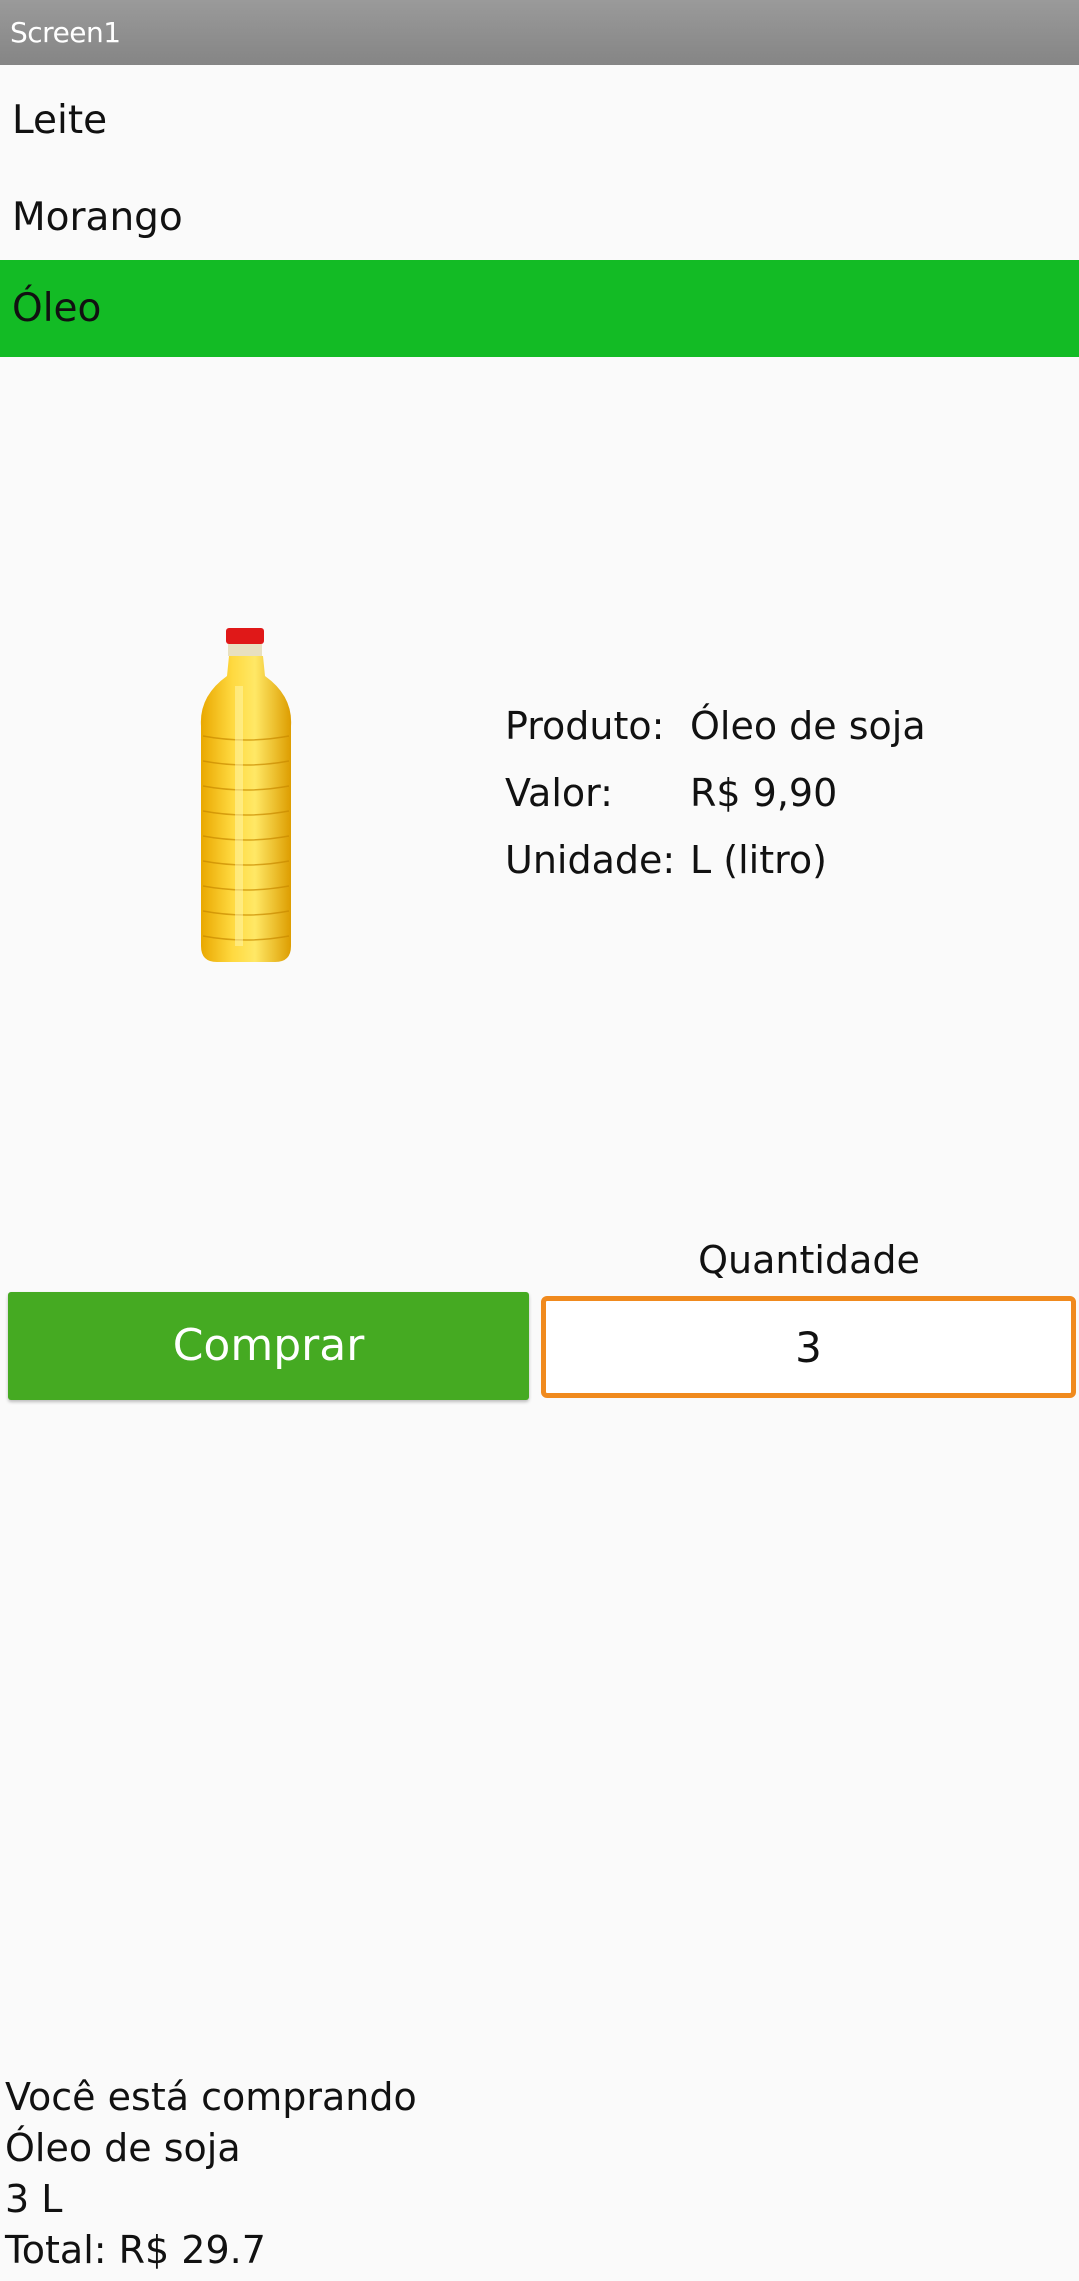 Image resolution: width=1079 pixels, height=2281 pixels. Describe the element at coordinates (559, 793) in the screenshot. I see `valor-label: Valor:` at that location.